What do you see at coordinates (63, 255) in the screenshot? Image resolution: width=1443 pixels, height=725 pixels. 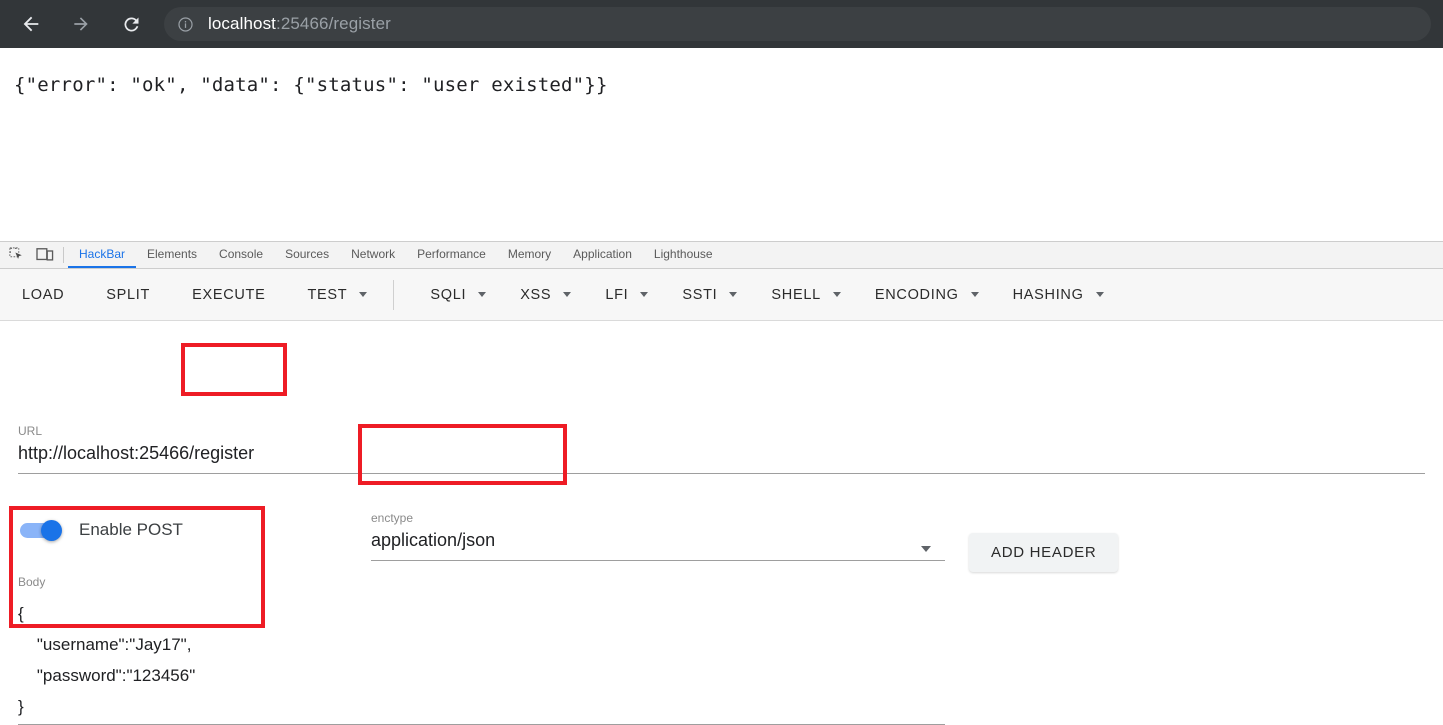 I see `devtools-icon-separator` at bounding box center [63, 255].